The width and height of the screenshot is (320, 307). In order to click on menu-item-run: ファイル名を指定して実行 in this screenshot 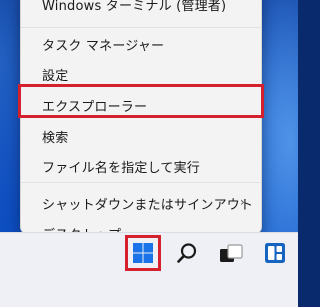, I will do `click(141, 166)`.